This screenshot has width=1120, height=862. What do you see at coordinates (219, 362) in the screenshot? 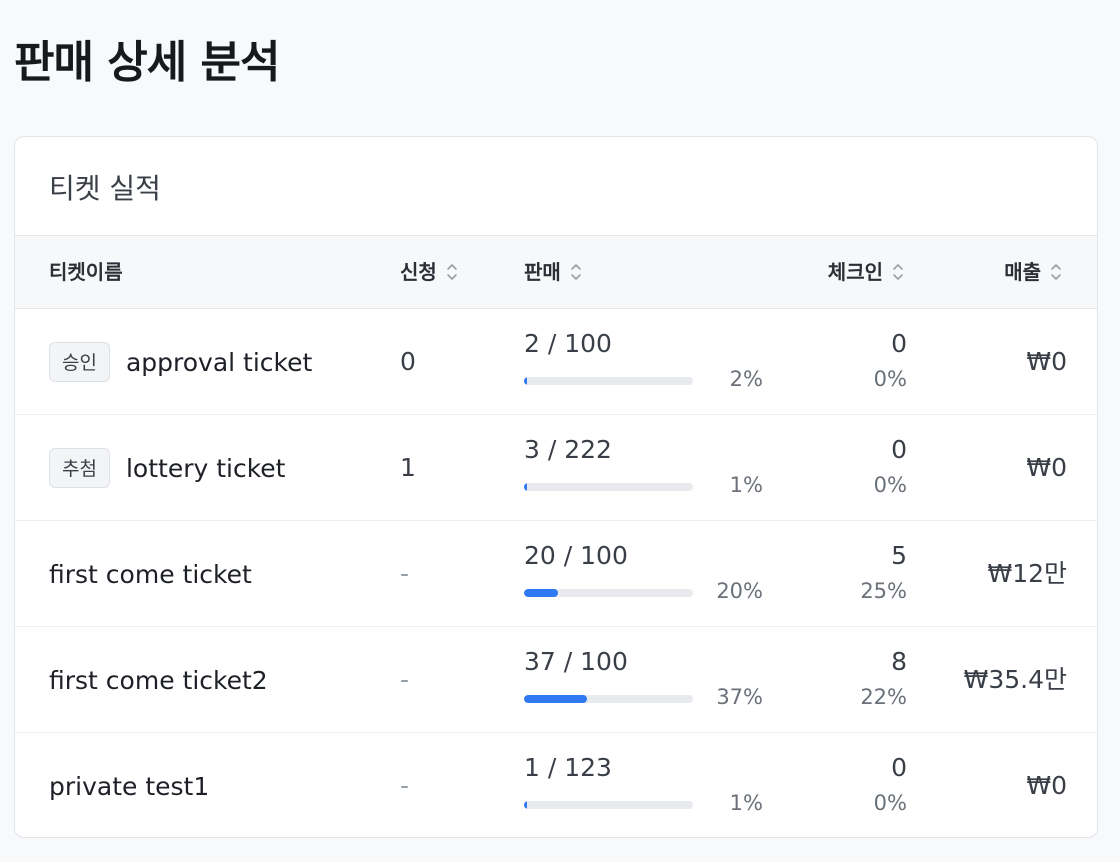
I see `ticket-name: approval ticket` at bounding box center [219, 362].